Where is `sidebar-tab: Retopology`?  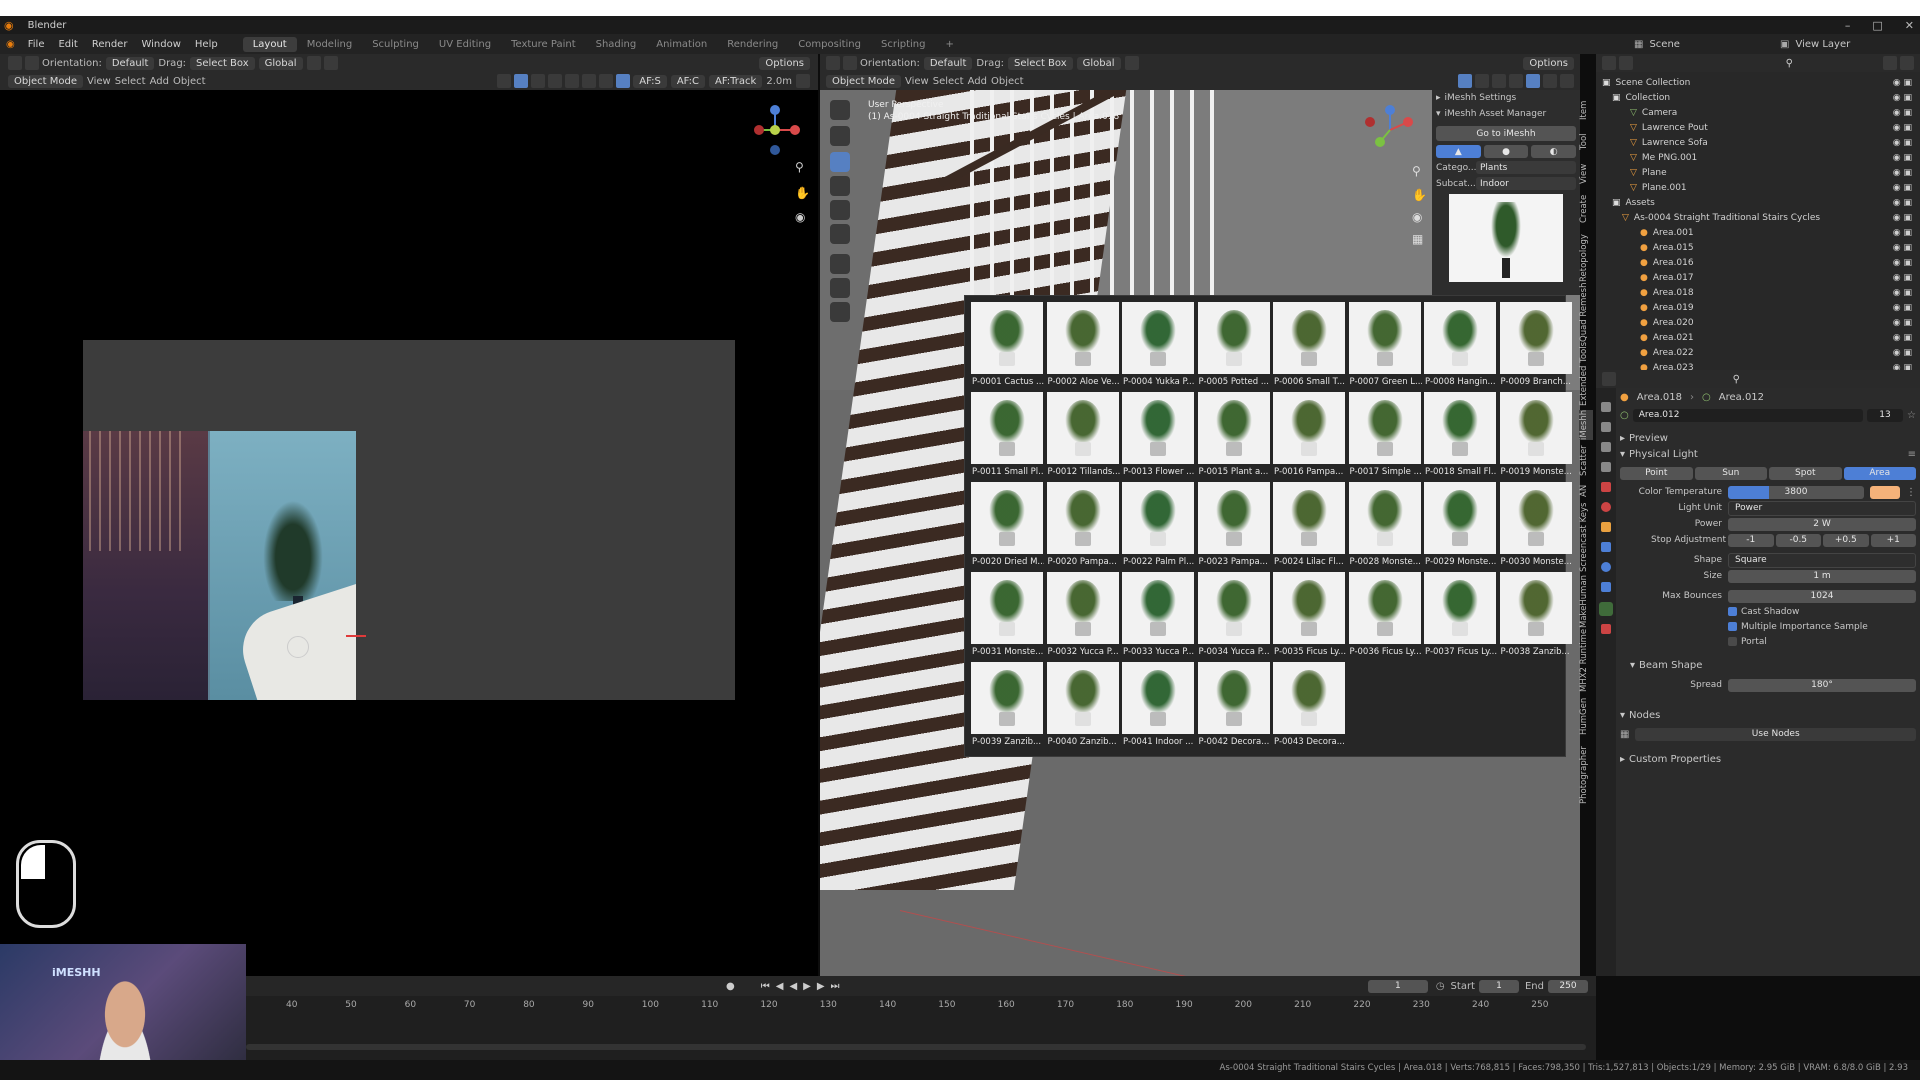 sidebar-tab: Retopology is located at coordinates (1586, 258).